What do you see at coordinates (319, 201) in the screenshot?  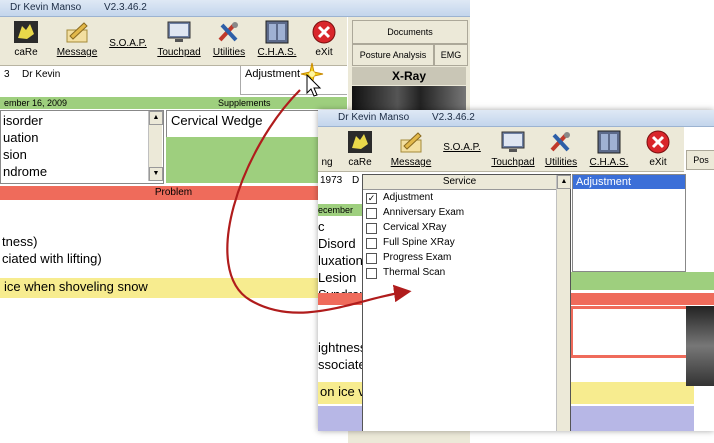 I see `annotation-arrow-icon` at bounding box center [319, 201].